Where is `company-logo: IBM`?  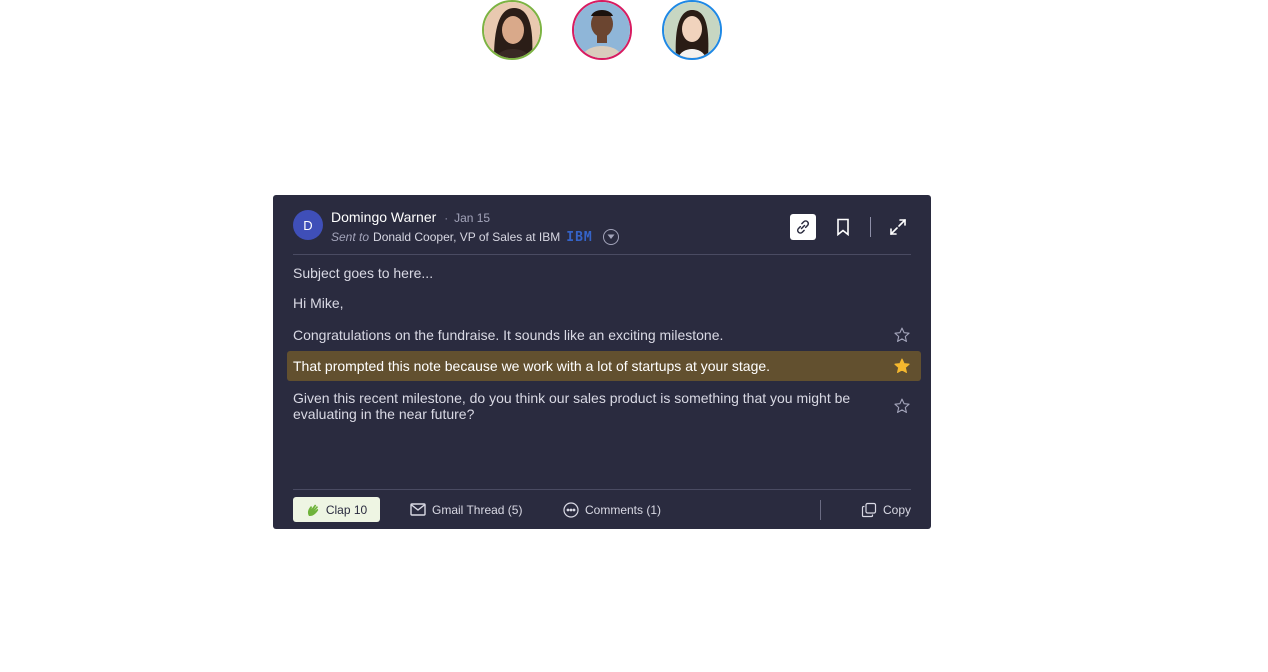 company-logo: IBM is located at coordinates (579, 237).